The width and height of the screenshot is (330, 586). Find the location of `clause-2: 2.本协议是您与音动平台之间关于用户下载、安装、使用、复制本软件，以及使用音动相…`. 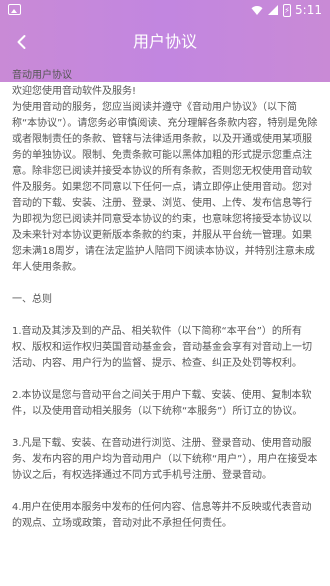

clause-2: 2.本协议是您与音动平台之间关于用户下载、安装、使用、复制本软件，以及使用音动相… is located at coordinates (162, 403).